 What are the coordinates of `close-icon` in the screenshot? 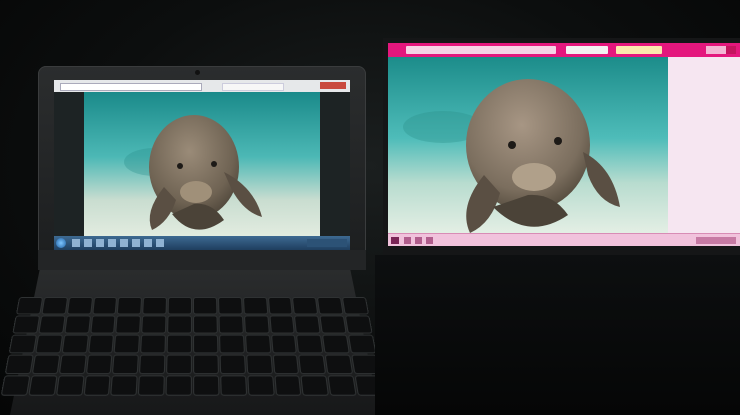 It's located at (731, 50).